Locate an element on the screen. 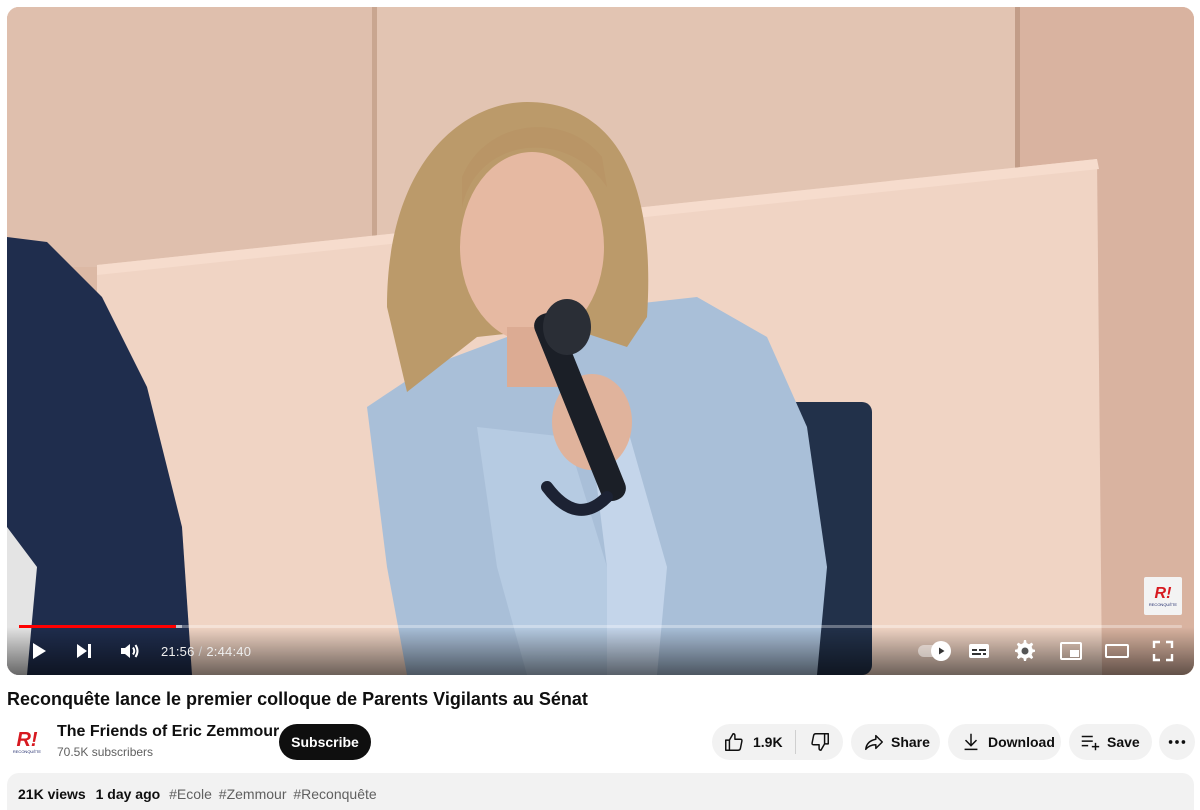  like-dislike-group: 1.9K is located at coordinates (777, 742).